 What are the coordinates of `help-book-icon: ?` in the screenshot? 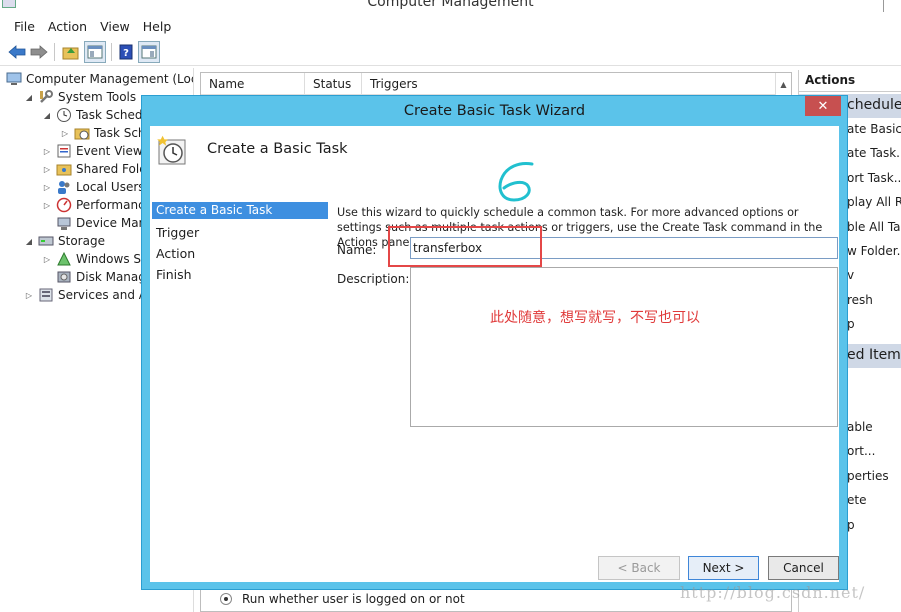 It's located at (126, 52).